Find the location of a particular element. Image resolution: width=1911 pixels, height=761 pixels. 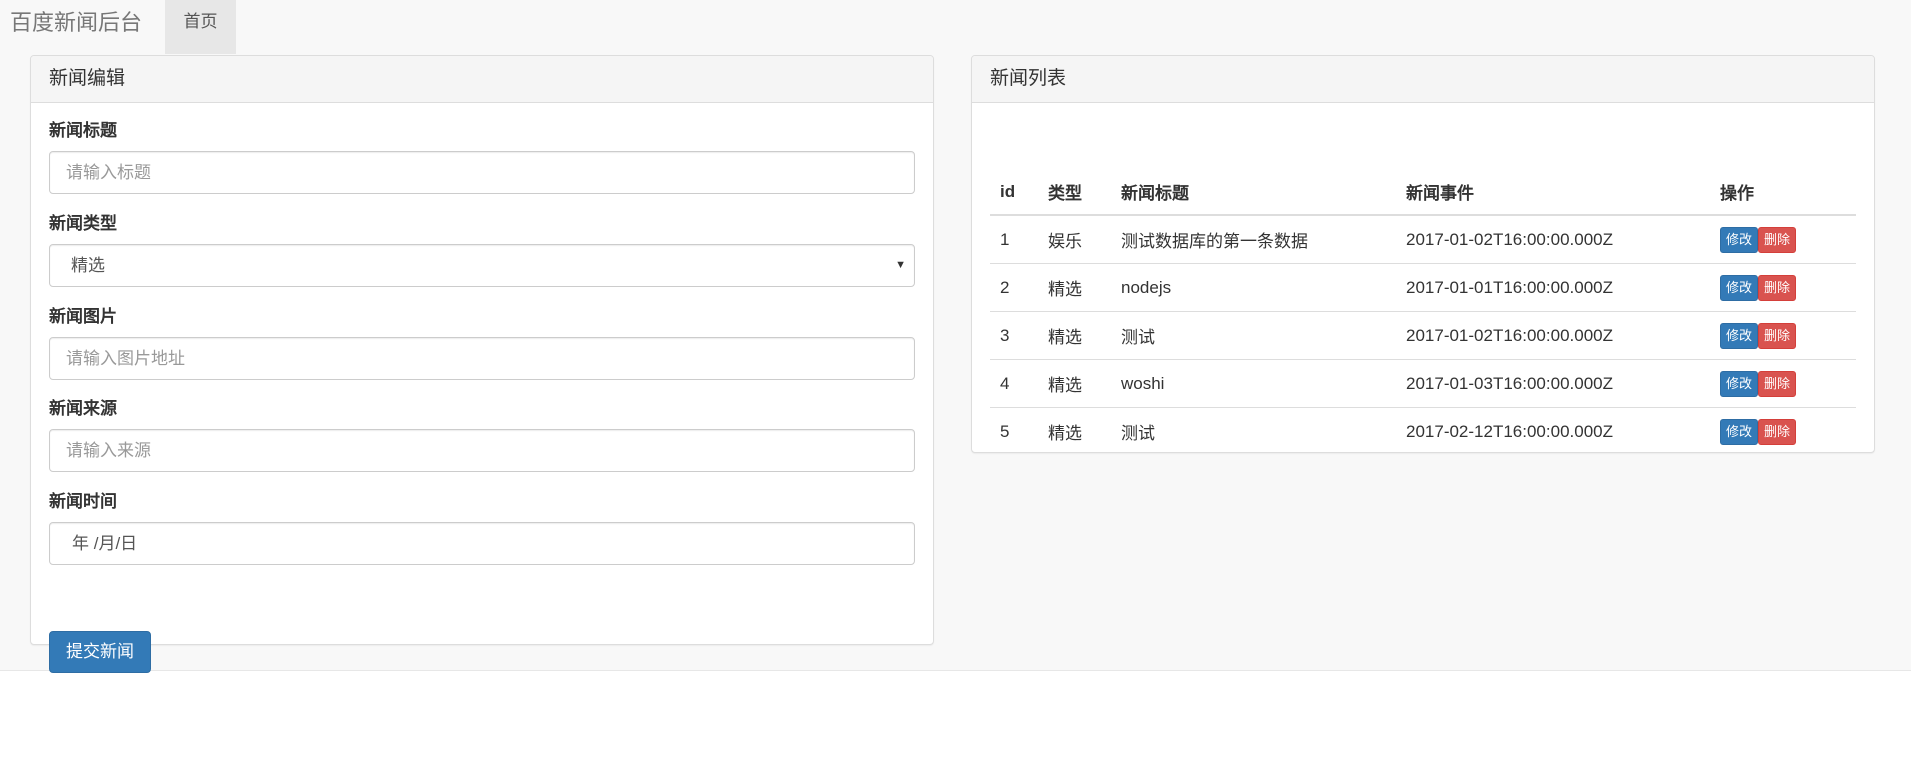

image-input is located at coordinates (482, 358).